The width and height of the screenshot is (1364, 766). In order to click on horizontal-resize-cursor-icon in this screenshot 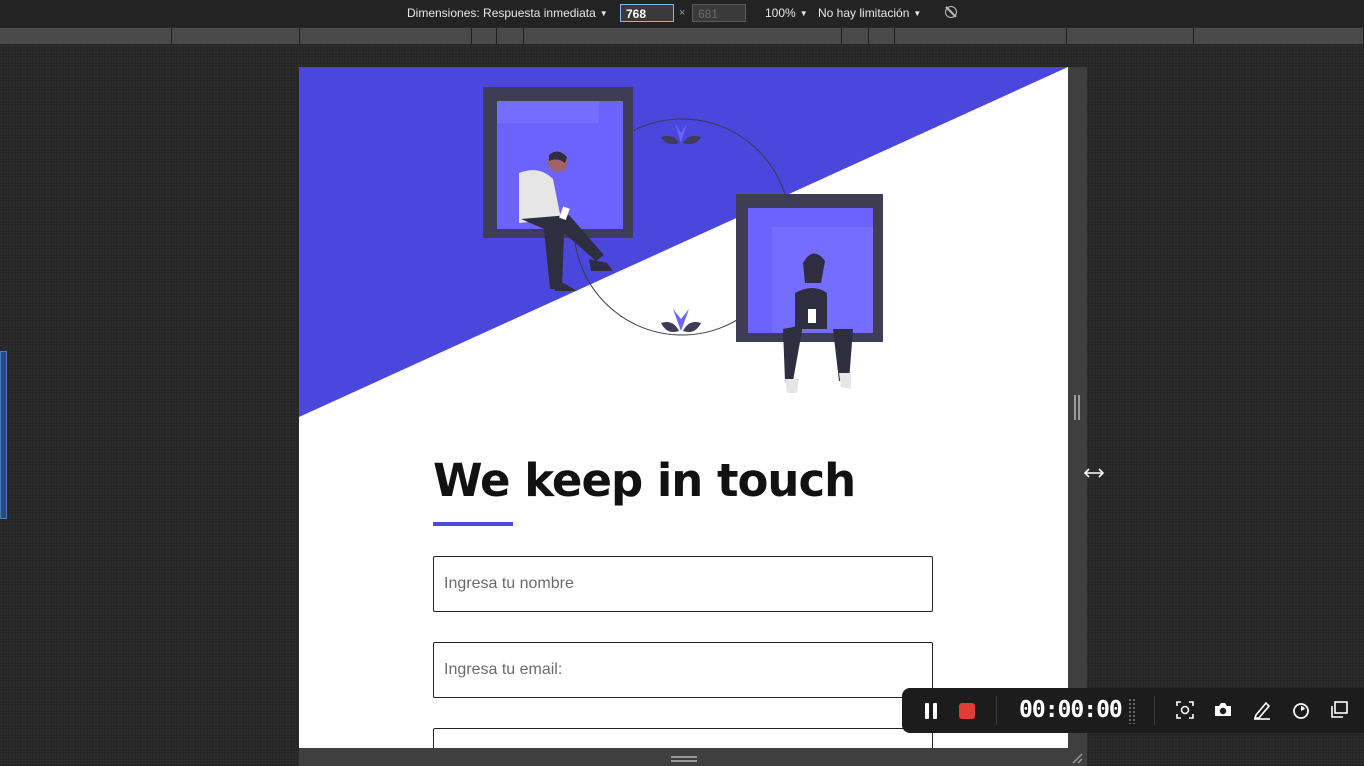, I will do `click(1094, 473)`.